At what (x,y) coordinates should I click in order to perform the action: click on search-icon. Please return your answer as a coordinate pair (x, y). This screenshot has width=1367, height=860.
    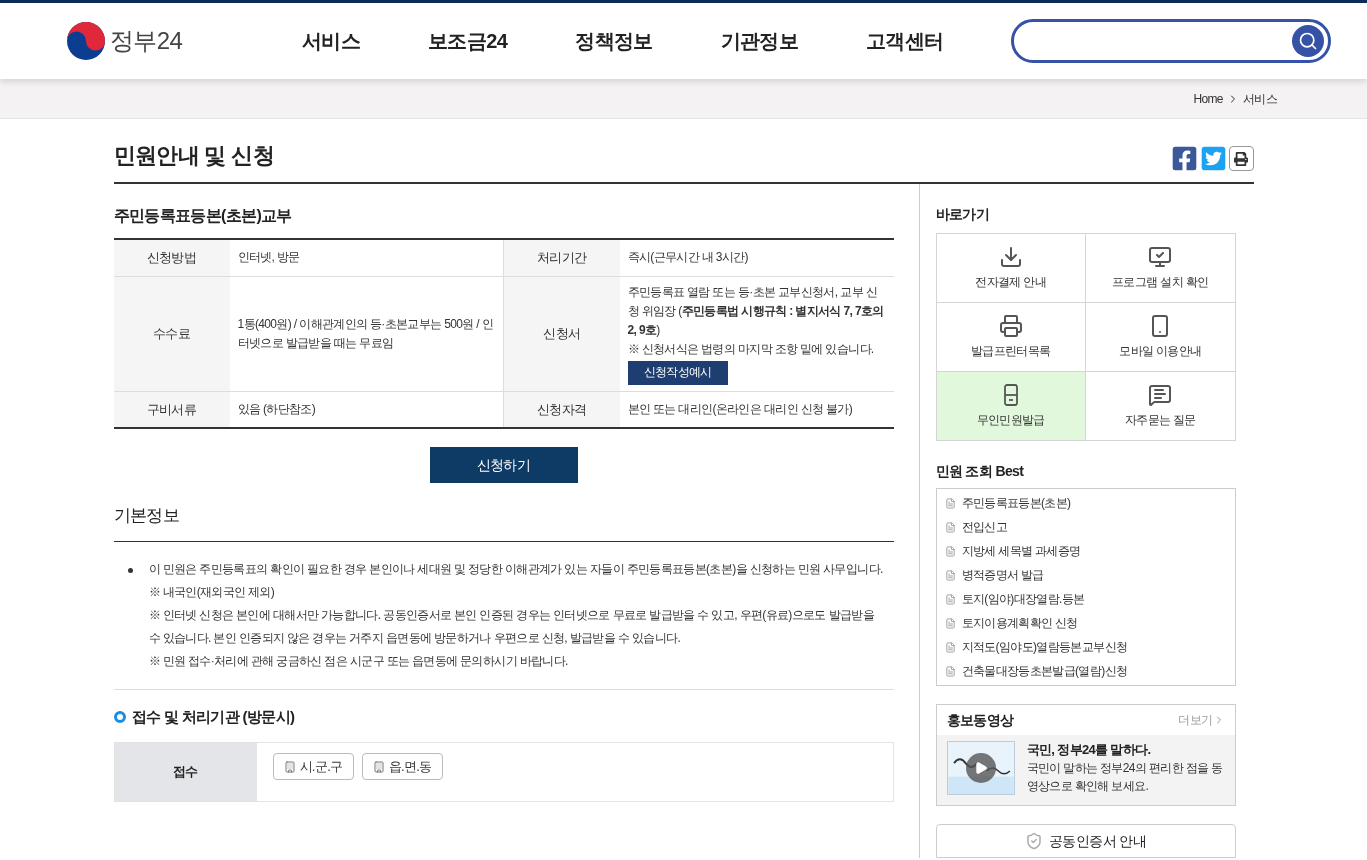
    Looking at the image, I should click on (1308, 41).